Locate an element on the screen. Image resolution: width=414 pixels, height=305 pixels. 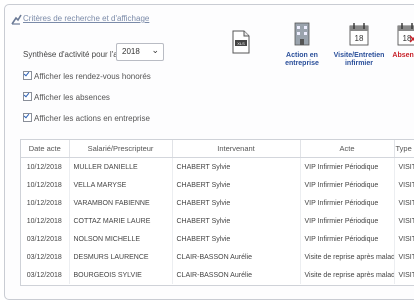
cell-employee: BOURGEOIS SYLVIE is located at coordinates (121, 275).